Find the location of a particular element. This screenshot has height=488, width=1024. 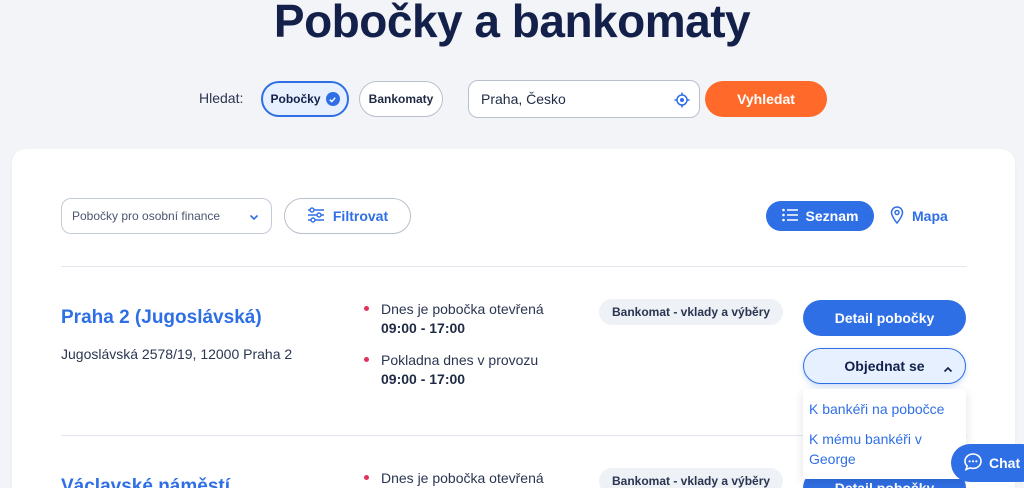

branch-type-select: Pobočky pro osobní finance is located at coordinates (166, 216).